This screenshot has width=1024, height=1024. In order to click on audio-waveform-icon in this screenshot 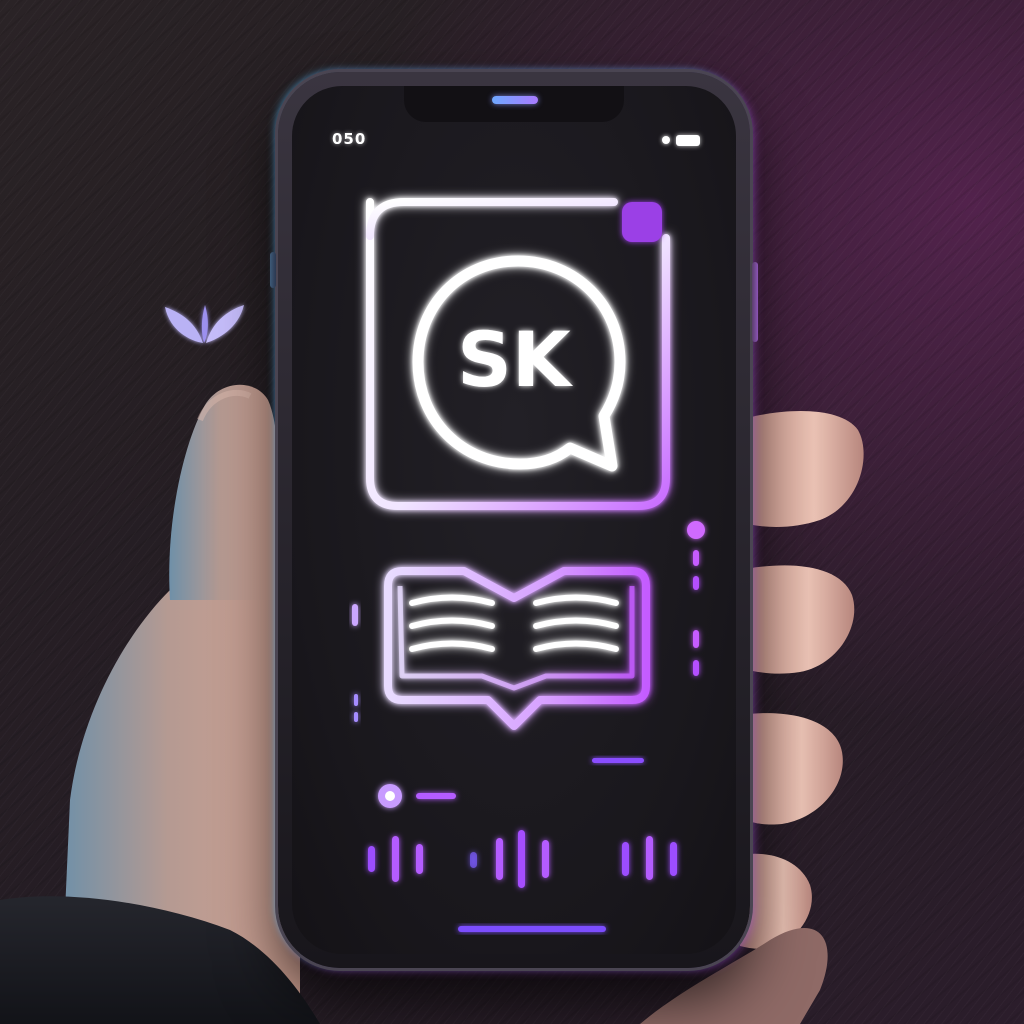, I will do `click(522, 859)`.